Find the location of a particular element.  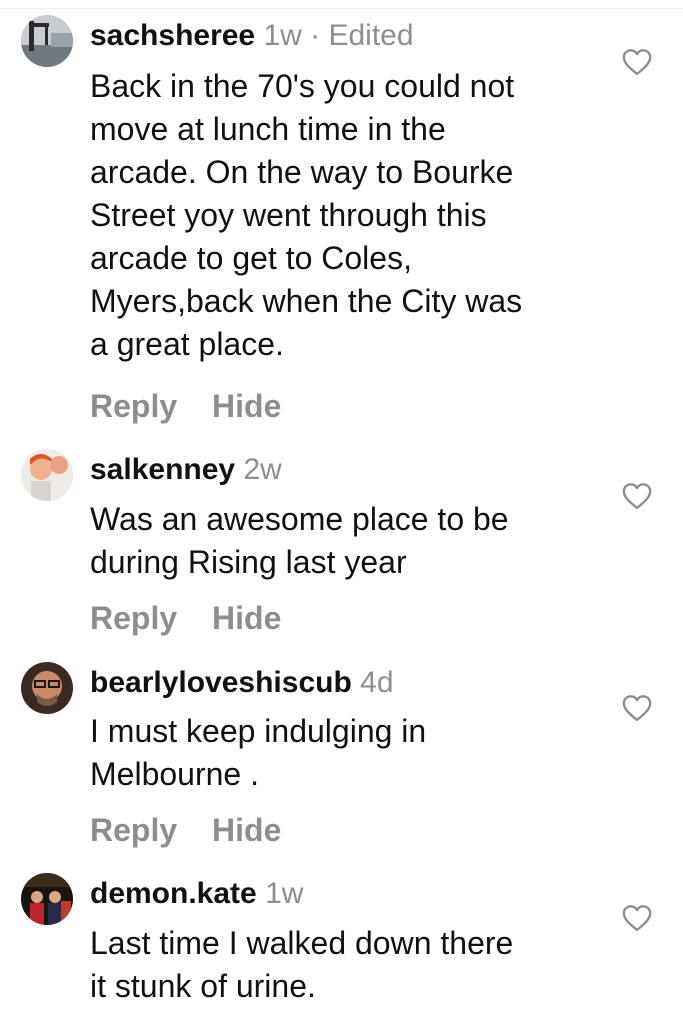

comment-meta: 4d is located at coordinates (377, 682).